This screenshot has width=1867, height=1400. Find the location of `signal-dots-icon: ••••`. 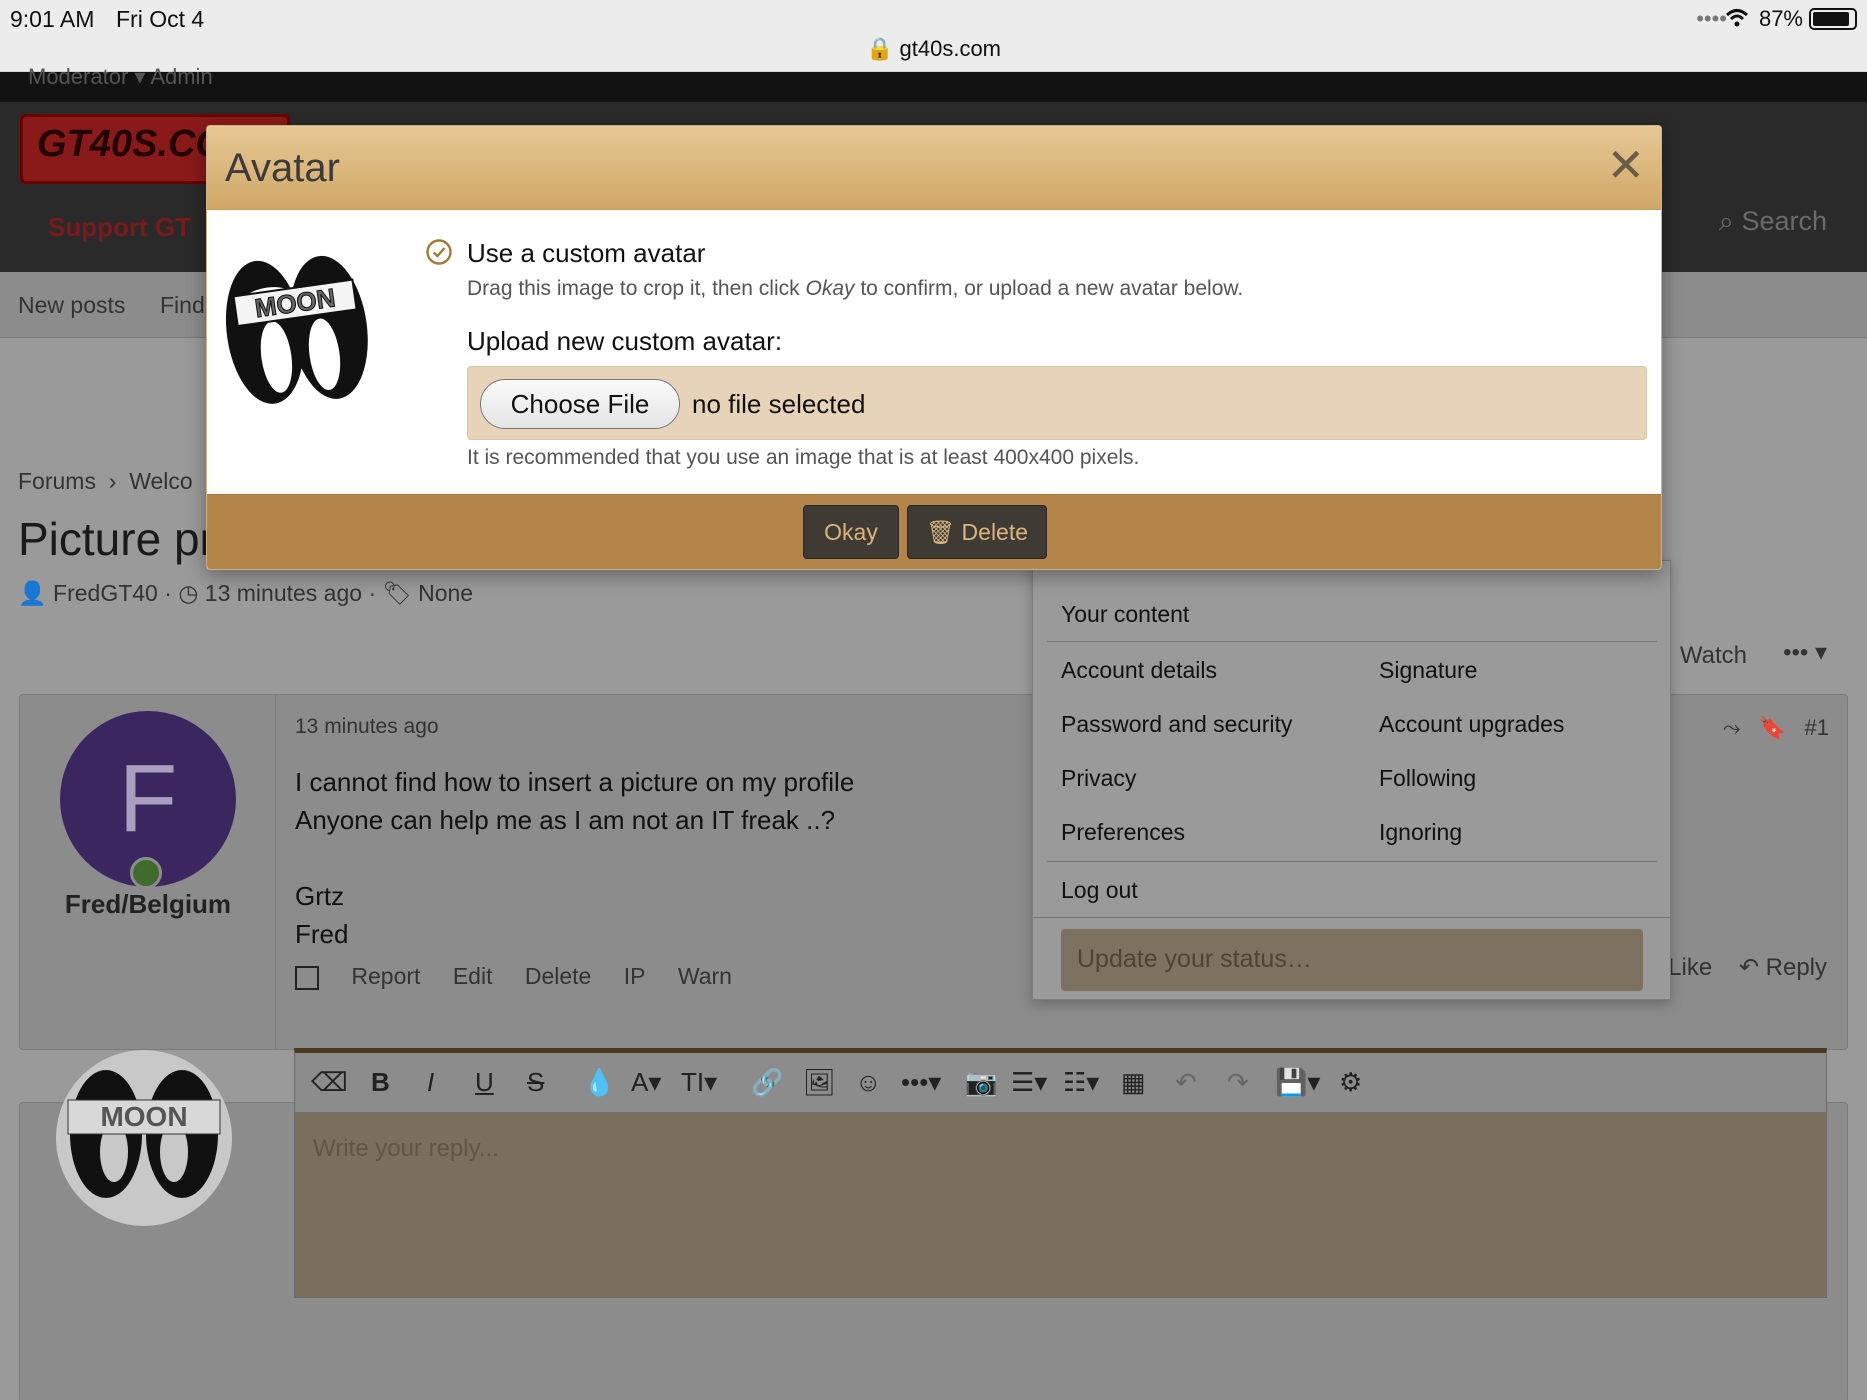

signal-dots-icon: •••• is located at coordinates (1711, 18).